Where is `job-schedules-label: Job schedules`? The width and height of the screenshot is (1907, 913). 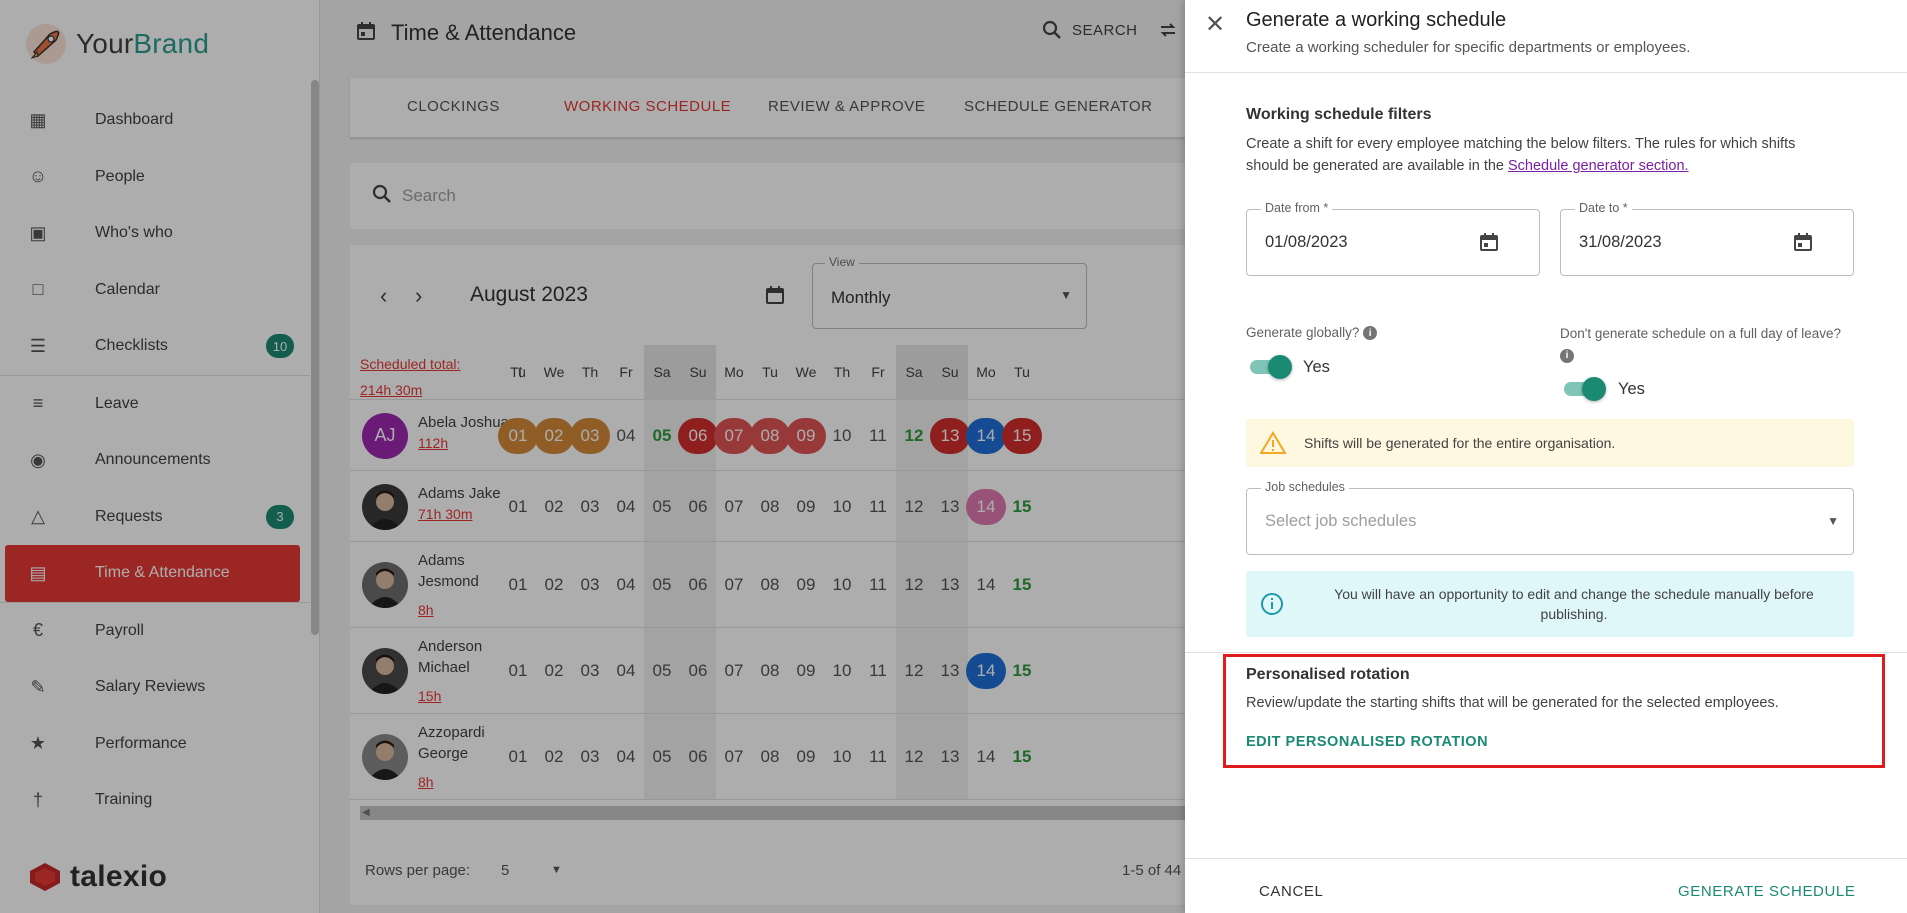 job-schedules-label: Job schedules is located at coordinates (1305, 487).